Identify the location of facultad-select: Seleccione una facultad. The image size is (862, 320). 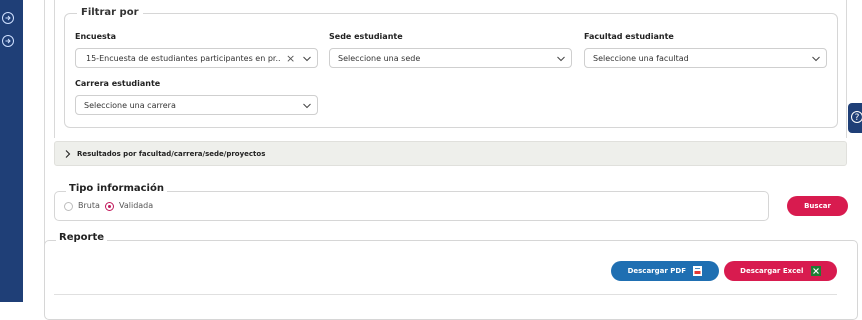
(705, 58).